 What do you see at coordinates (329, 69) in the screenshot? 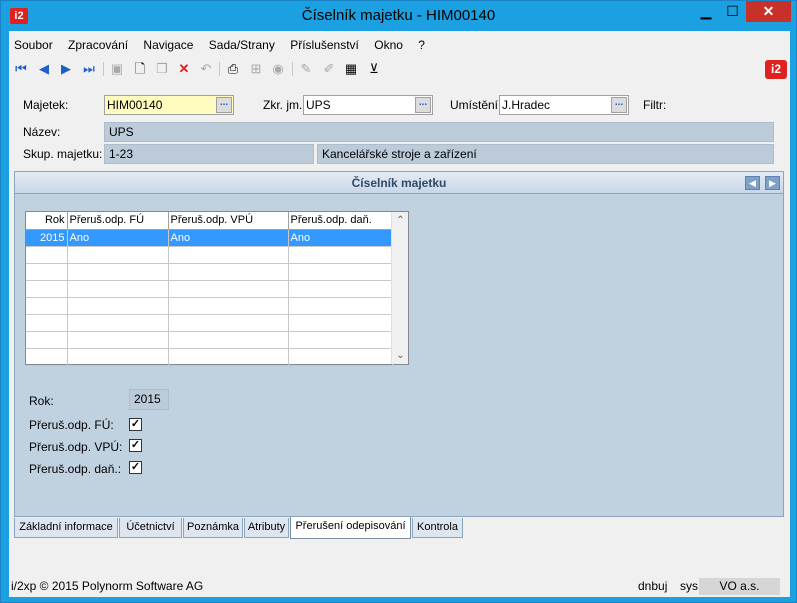
I see `clear-icon: ✐` at bounding box center [329, 69].